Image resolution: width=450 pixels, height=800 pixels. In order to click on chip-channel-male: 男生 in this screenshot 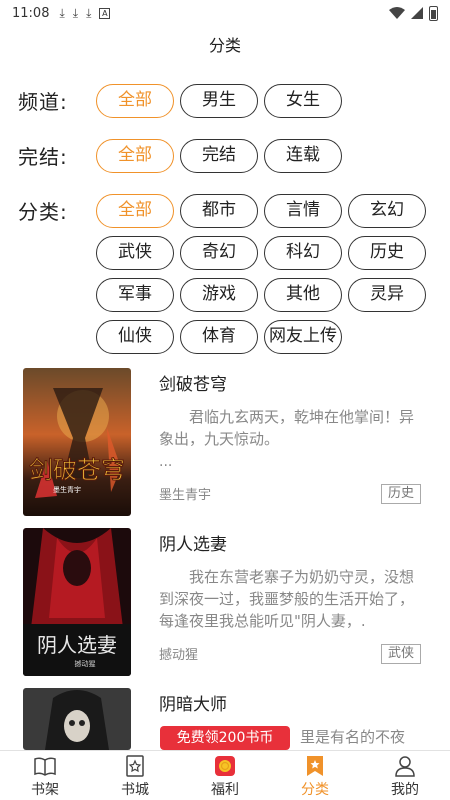, I will do `click(219, 101)`.